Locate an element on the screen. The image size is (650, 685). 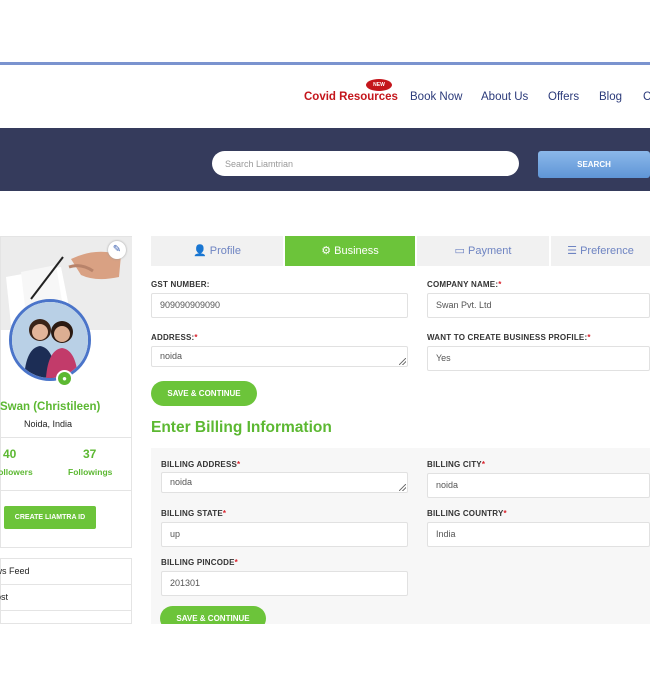
profile-location: Noida, India is located at coordinates (48, 424).